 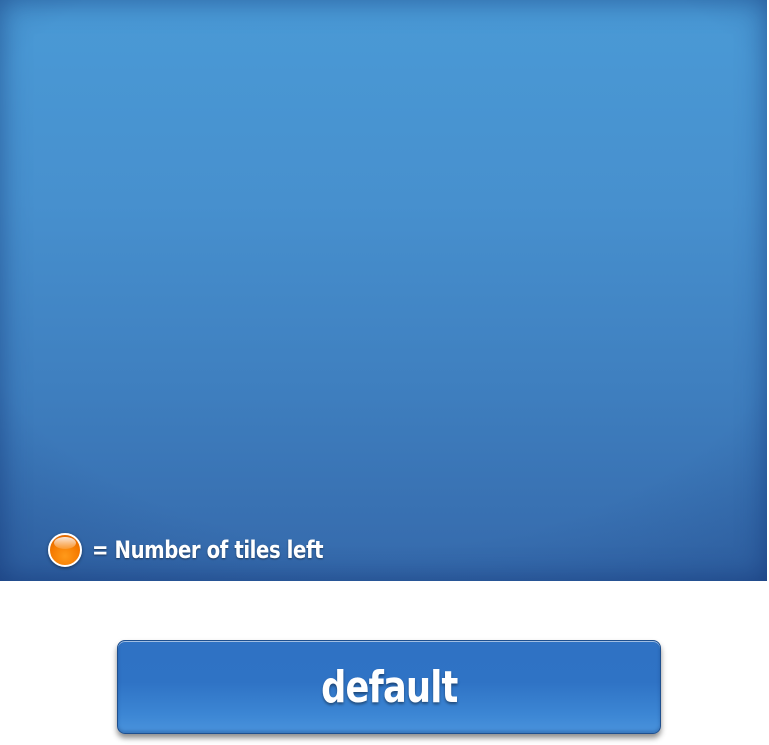 I want to click on default-button-label: default, so click(x=389, y=687).